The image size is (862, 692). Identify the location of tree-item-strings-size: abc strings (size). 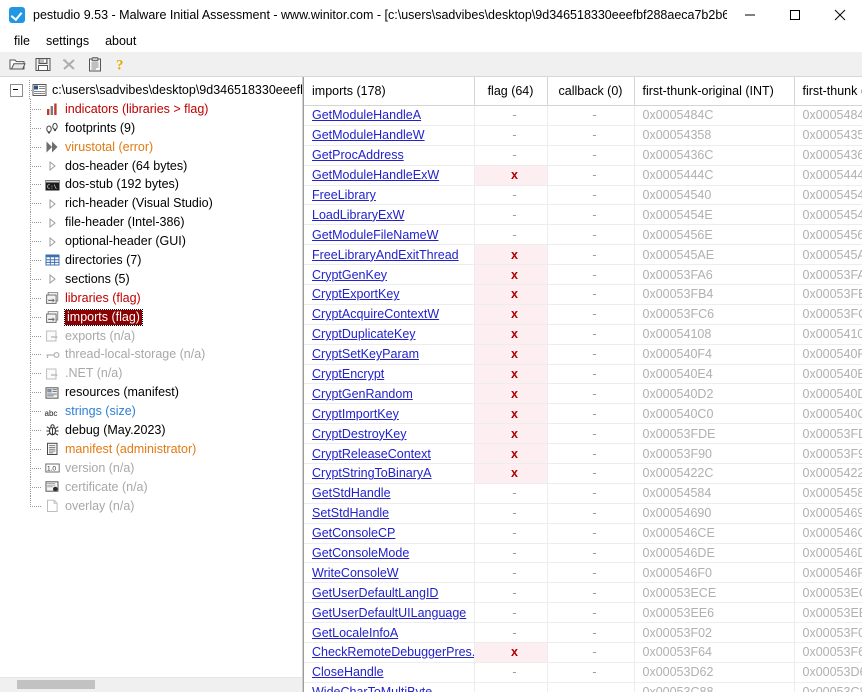
(151, 411).